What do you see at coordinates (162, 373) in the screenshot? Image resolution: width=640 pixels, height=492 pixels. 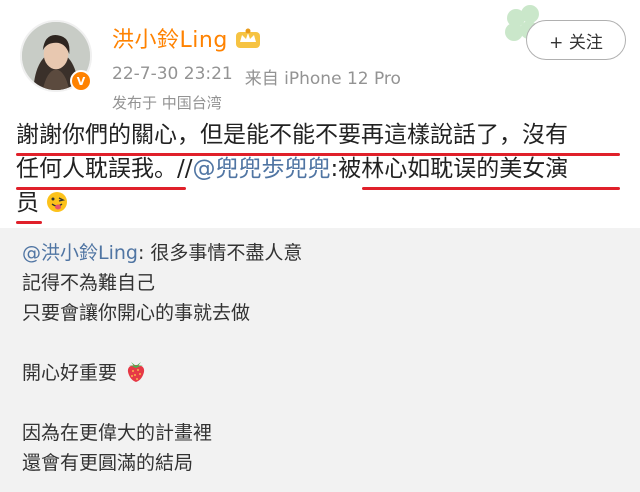 I see `retweet-line: 開心好重要` at bounding box center [162, 373].